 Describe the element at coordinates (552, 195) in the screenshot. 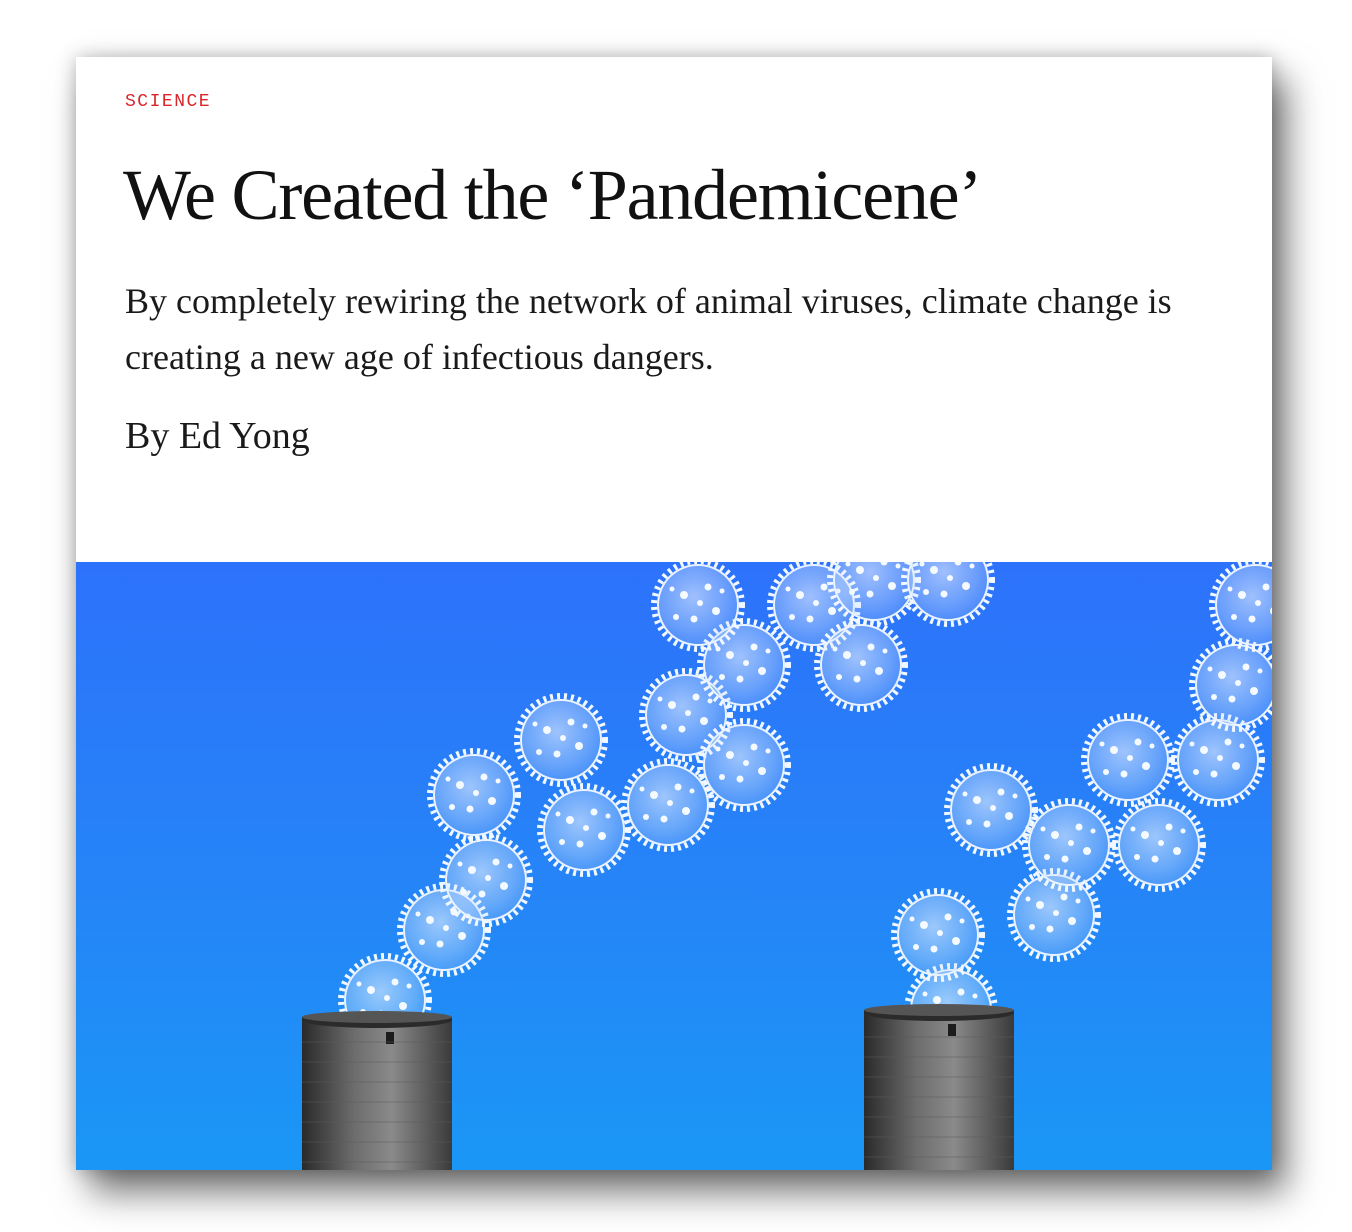

I see `article-title: We Created the ‘Pandemicene’` at that location.